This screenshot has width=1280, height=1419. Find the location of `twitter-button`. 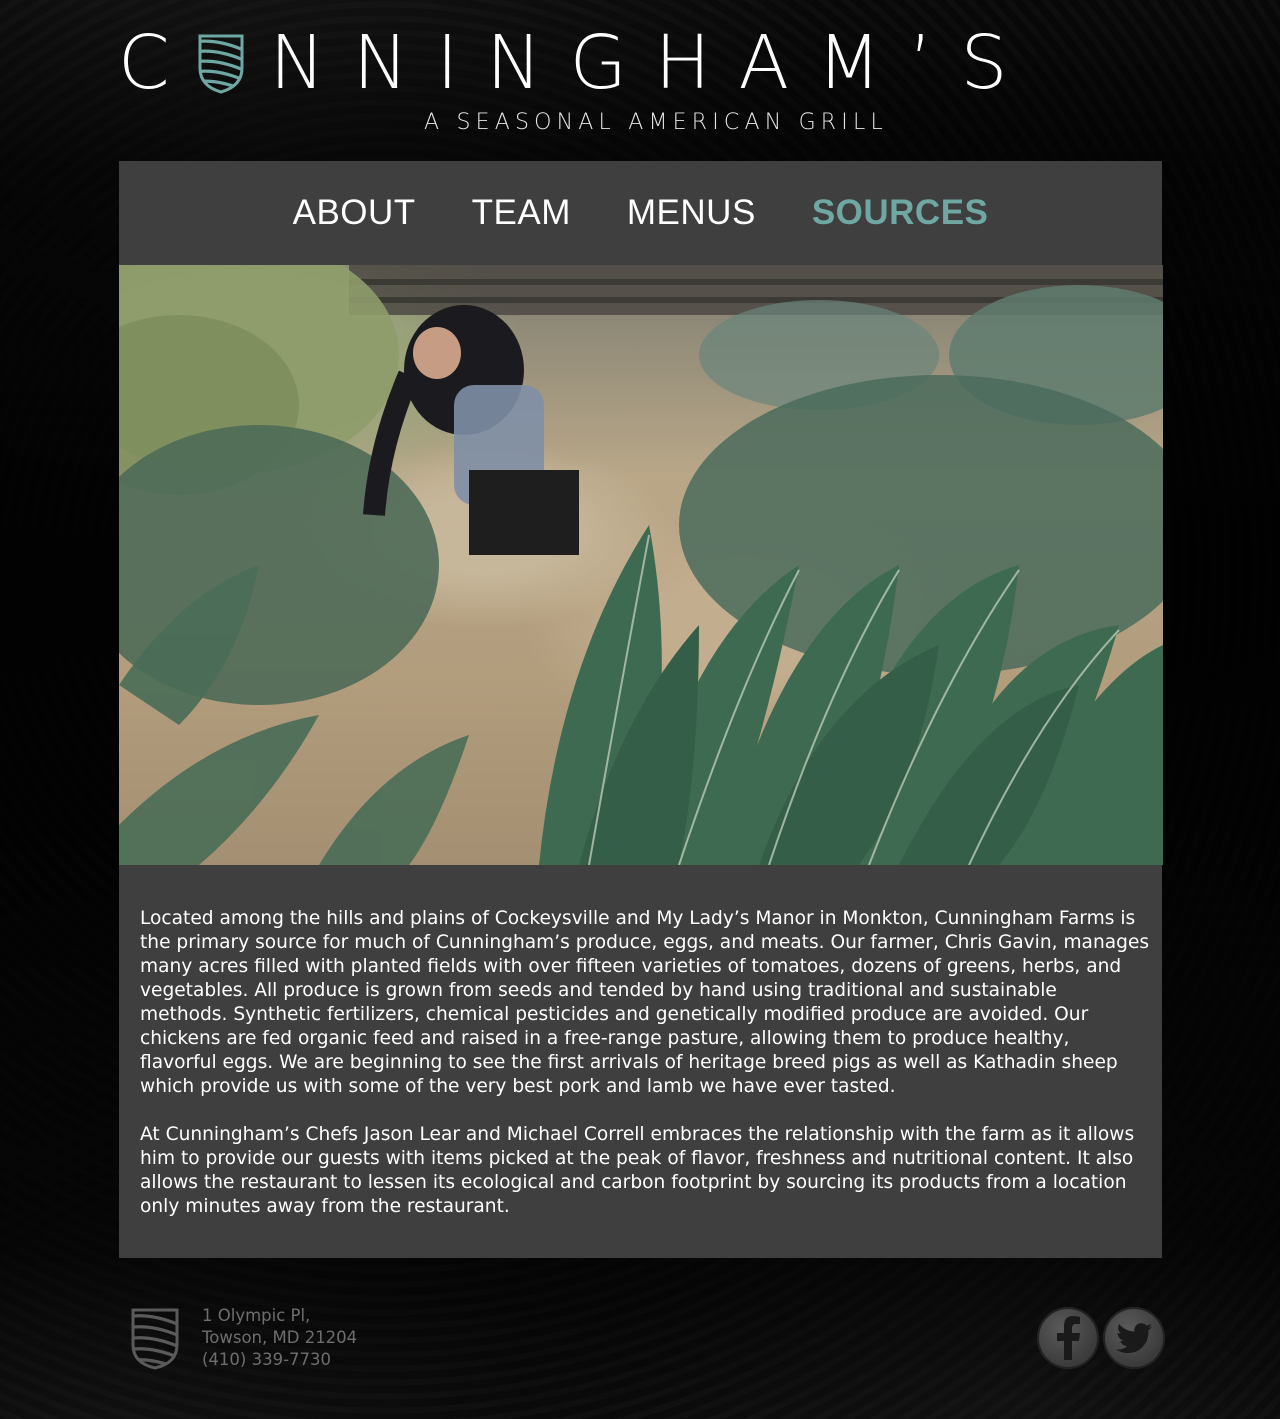

twitter-button is located at coordinates (1134, 1338).